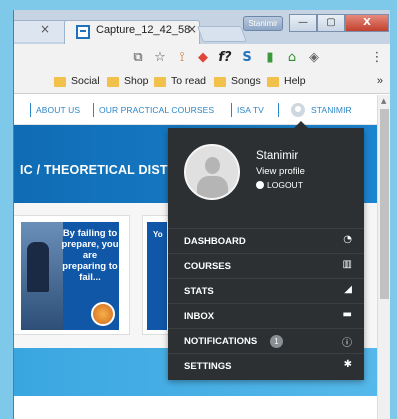  What do you see at coordinates (276, 341) in the screenshot?
I see `notification-badge: 1` at bounding box center [276, 341].